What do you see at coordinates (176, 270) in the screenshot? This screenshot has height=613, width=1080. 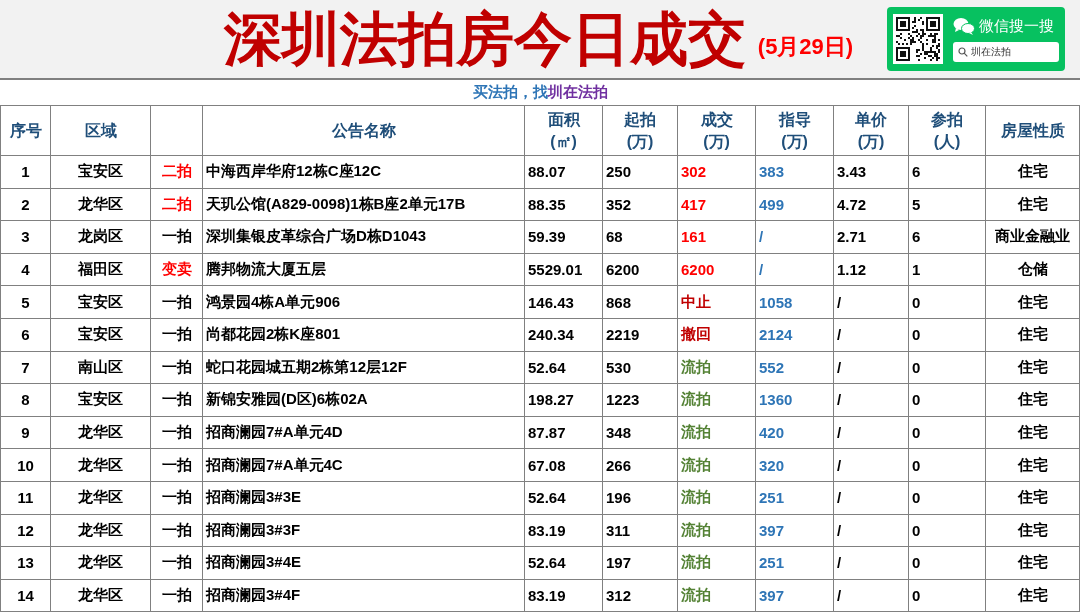 I see `table-cell: 变卖` at bounding box center [176, 270].